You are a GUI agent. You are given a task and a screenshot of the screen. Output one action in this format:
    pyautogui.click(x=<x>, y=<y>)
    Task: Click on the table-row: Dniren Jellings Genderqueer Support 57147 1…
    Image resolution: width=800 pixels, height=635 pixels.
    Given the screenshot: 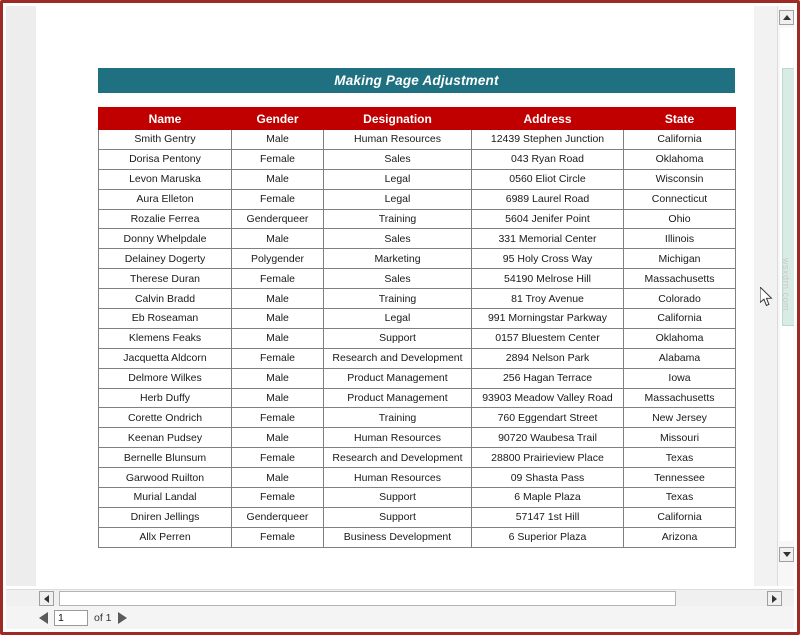 What is the action you would take?
    pyautogui.click(x=417, y=517)
    